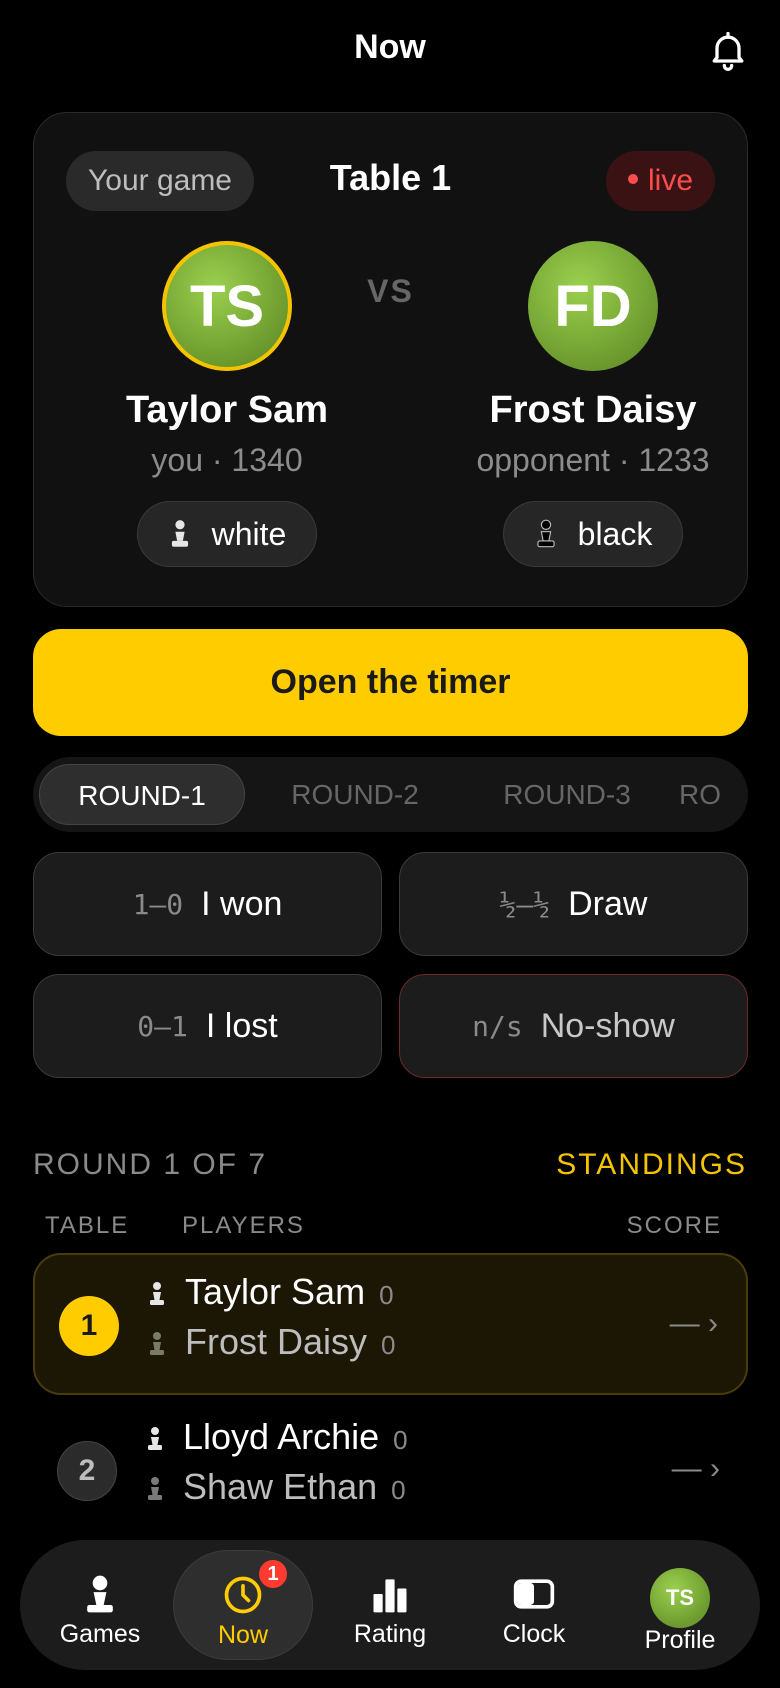 This screenshot has height=1688, width=780. I want to click on tab-round-4: RO, so click(713, 794).